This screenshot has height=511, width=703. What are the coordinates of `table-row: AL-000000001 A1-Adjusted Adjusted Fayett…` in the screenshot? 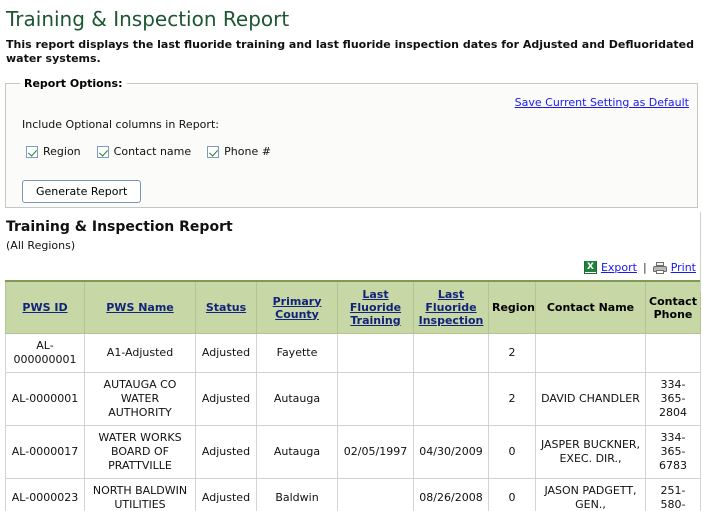 It's located at (353, 353).